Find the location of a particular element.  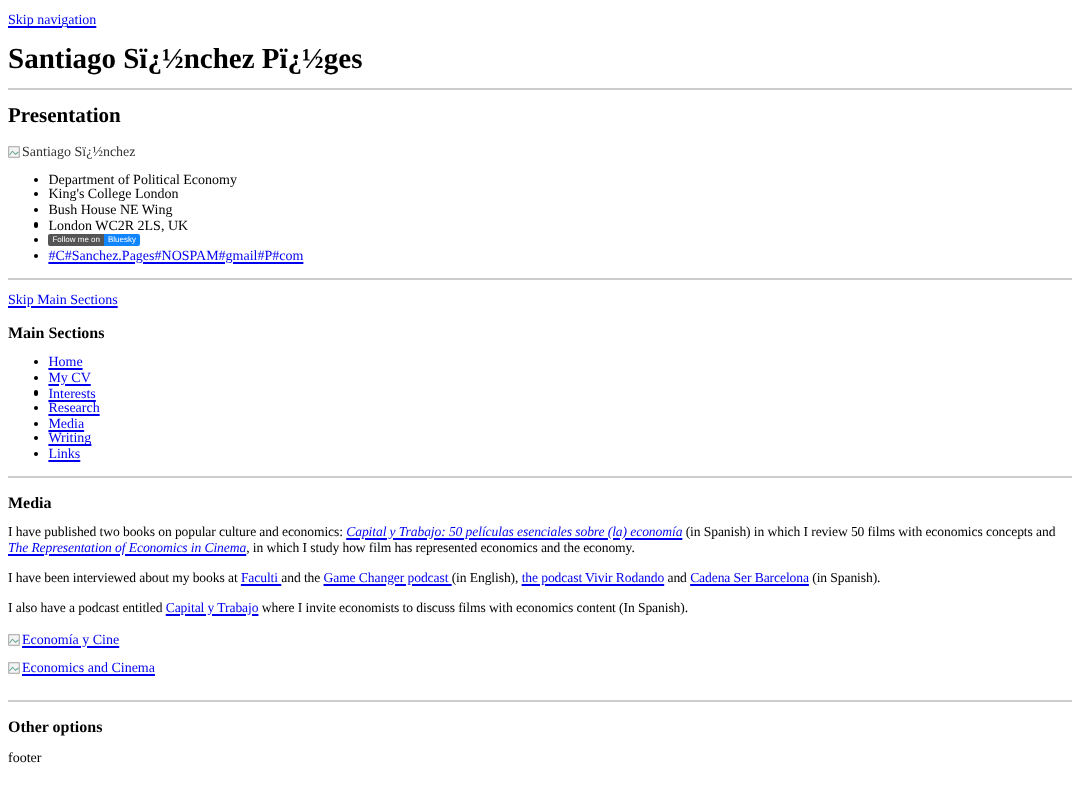

section-heading: Other options is located at coordinates (56, 727).